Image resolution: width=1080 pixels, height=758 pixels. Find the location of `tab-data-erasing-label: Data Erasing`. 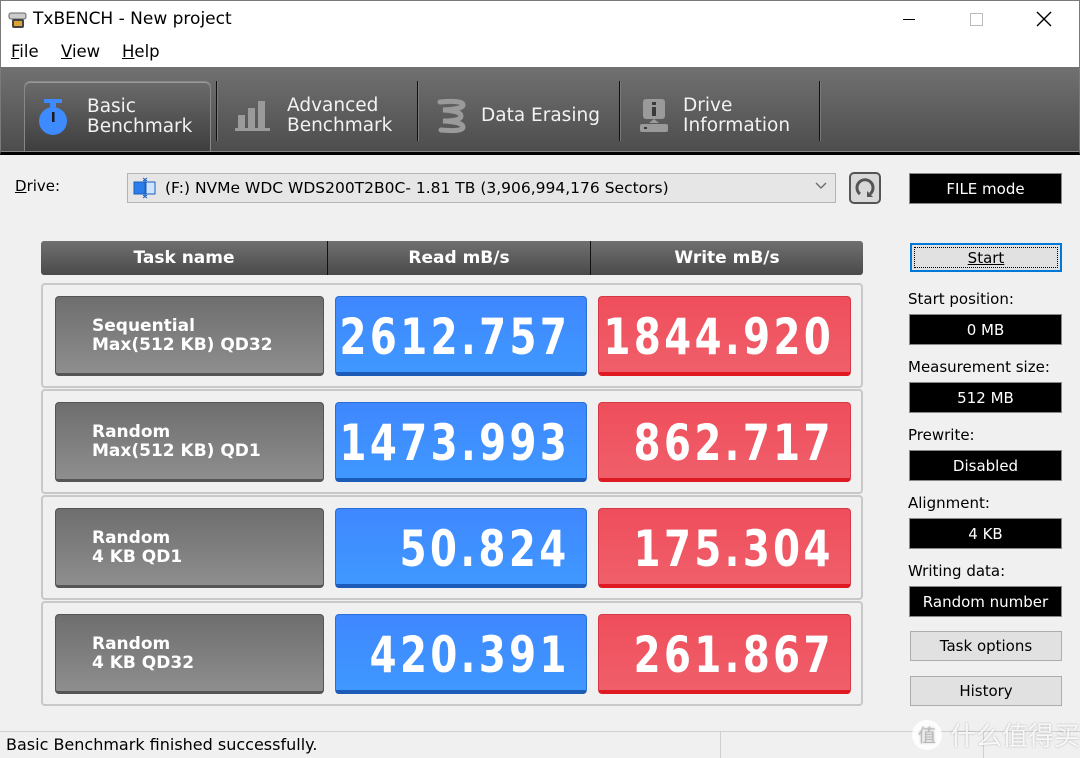

tab-data-erasing-label: Data Erasing is located at coordinates (540, 115).